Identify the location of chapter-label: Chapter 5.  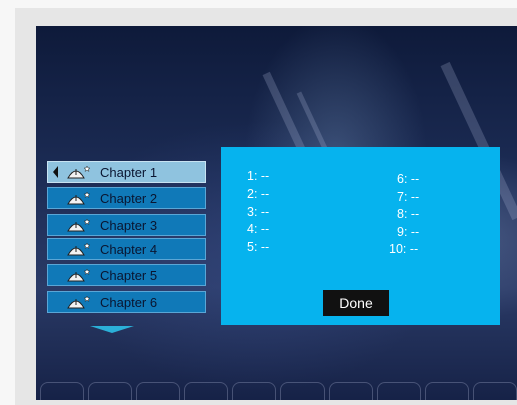
(129, 275).